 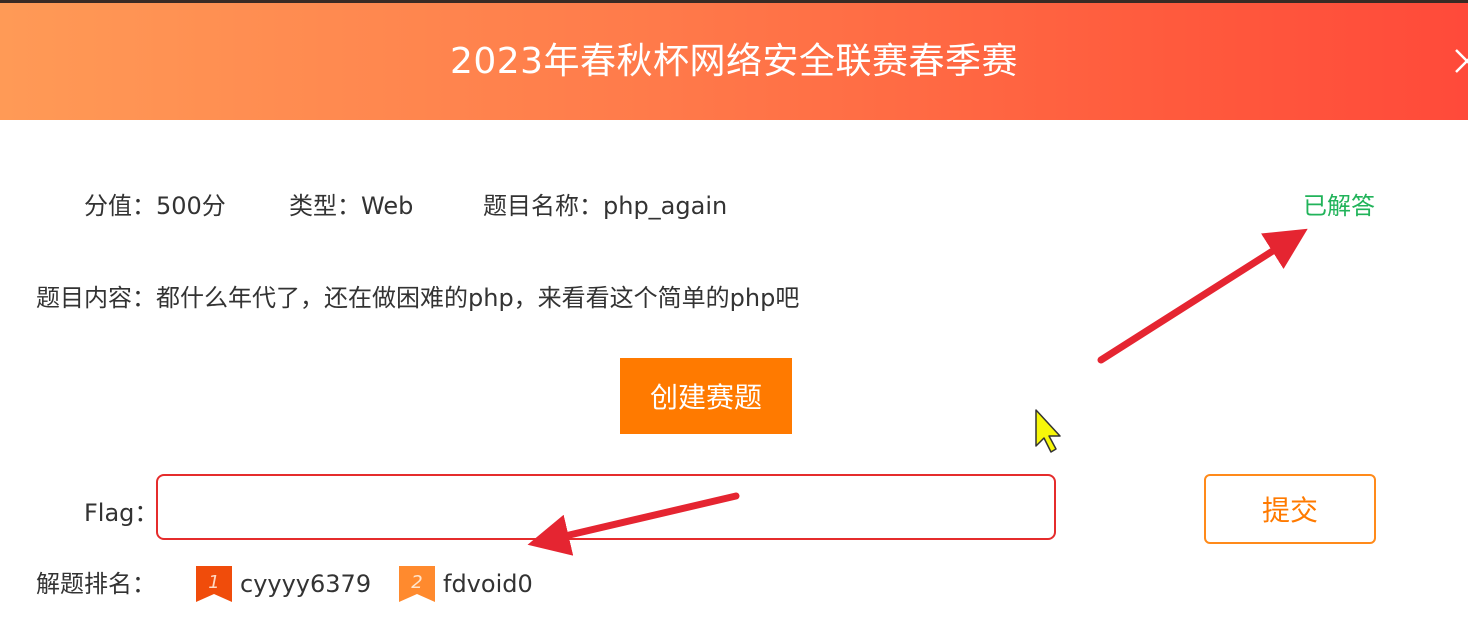 What do you see at coordinates (418, 298) in the screenshot?
I see `challenge-description: 题目内容：都什么年代了，还在做困难的php，来看看这个简单的php吧` at bounding box center [418, 298].